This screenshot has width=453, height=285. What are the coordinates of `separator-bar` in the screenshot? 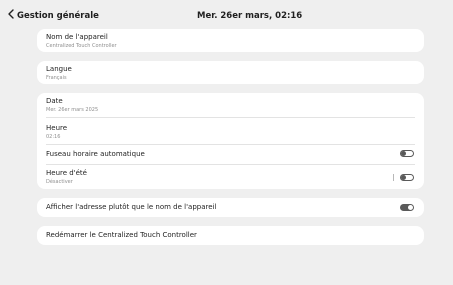 It's located at (393, 177).